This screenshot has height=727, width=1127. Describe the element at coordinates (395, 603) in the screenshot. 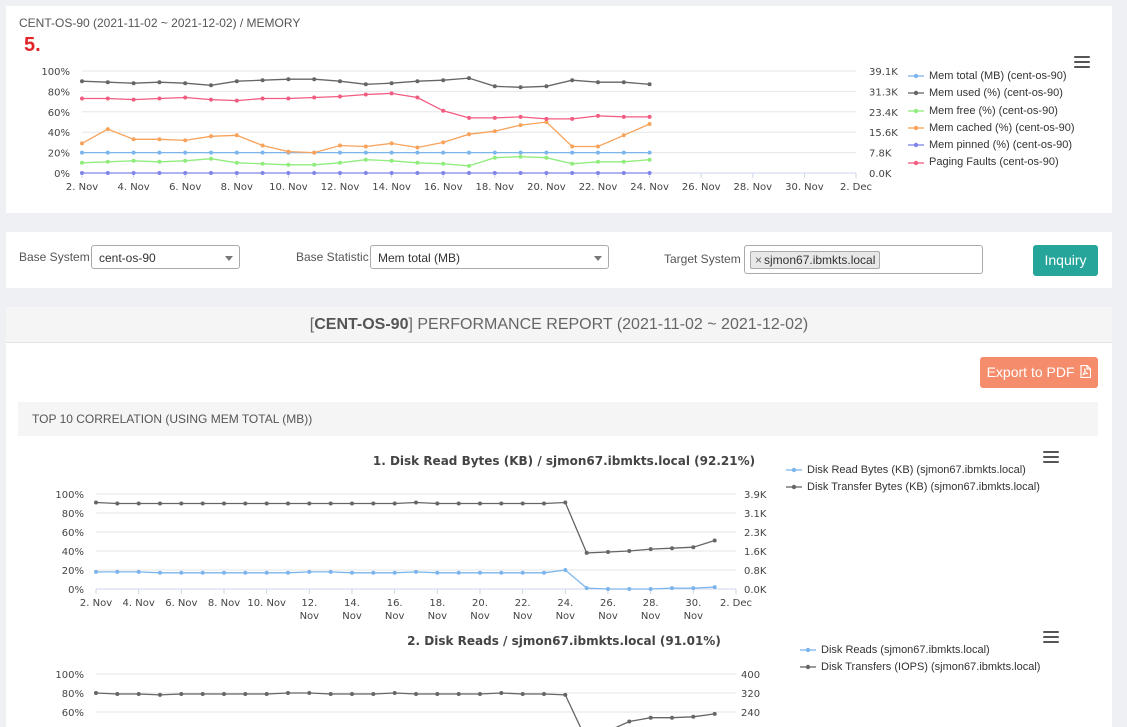

I see `x-tick-label: 16.` at that location.